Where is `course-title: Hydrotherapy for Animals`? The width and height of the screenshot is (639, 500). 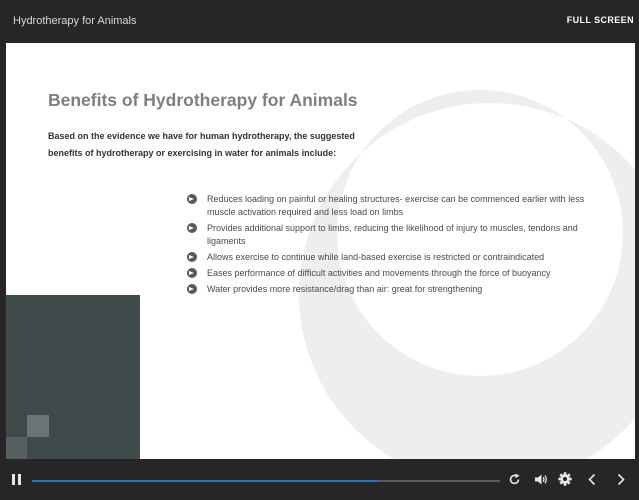
course-title: Hydrotherapy for Animals is located at coordinates (75, 21).